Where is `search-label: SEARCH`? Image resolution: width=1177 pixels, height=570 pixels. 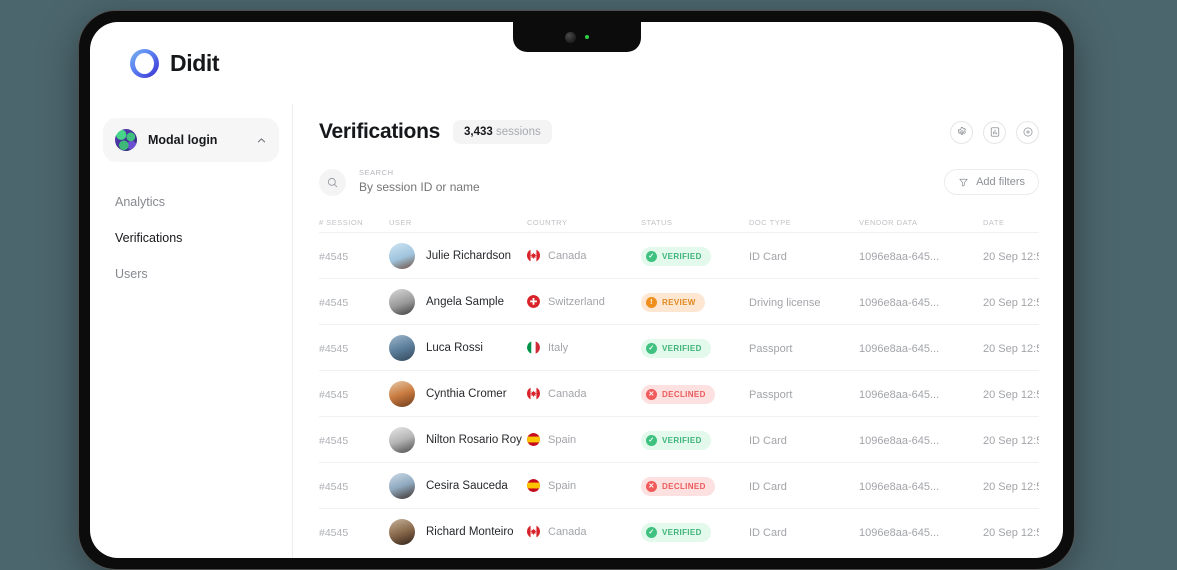 search-label: SEARCH is located at coordinates (376, 172).